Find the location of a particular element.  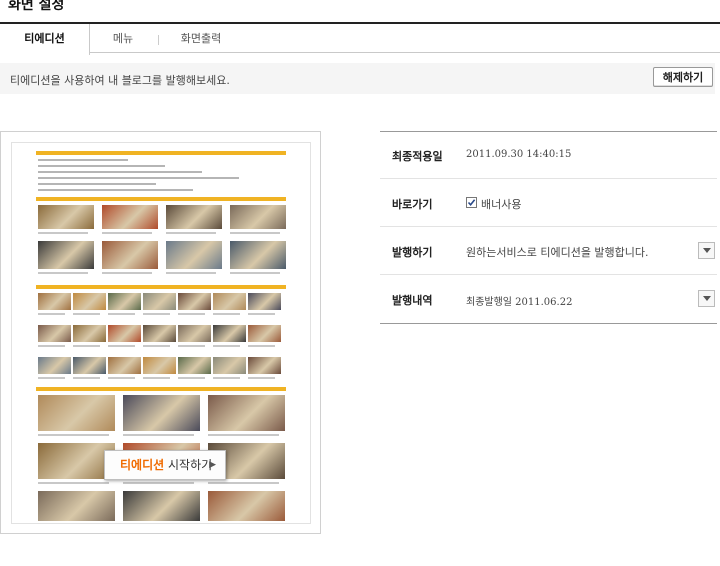

tab-menu: 메뉴 is located at coordinates (123, 39).